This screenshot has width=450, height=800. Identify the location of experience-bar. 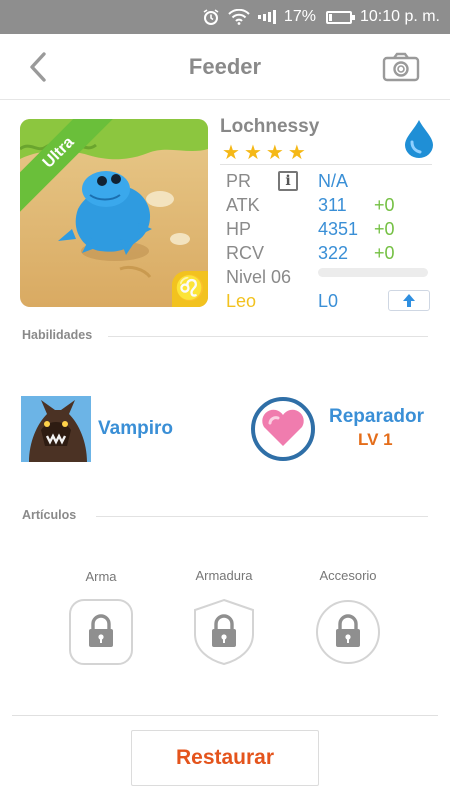
(373, 272).